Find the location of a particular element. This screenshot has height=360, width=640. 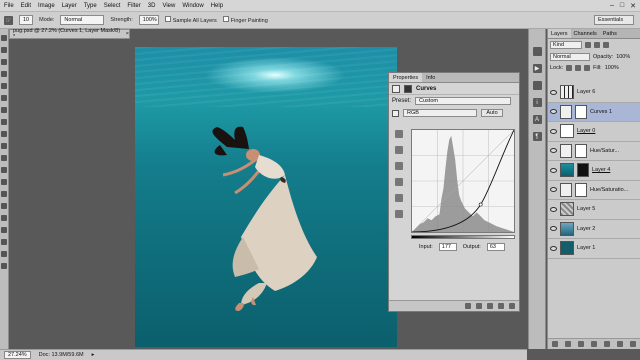

pencil-curve-tool-icon is located at coordinates (399, 198).